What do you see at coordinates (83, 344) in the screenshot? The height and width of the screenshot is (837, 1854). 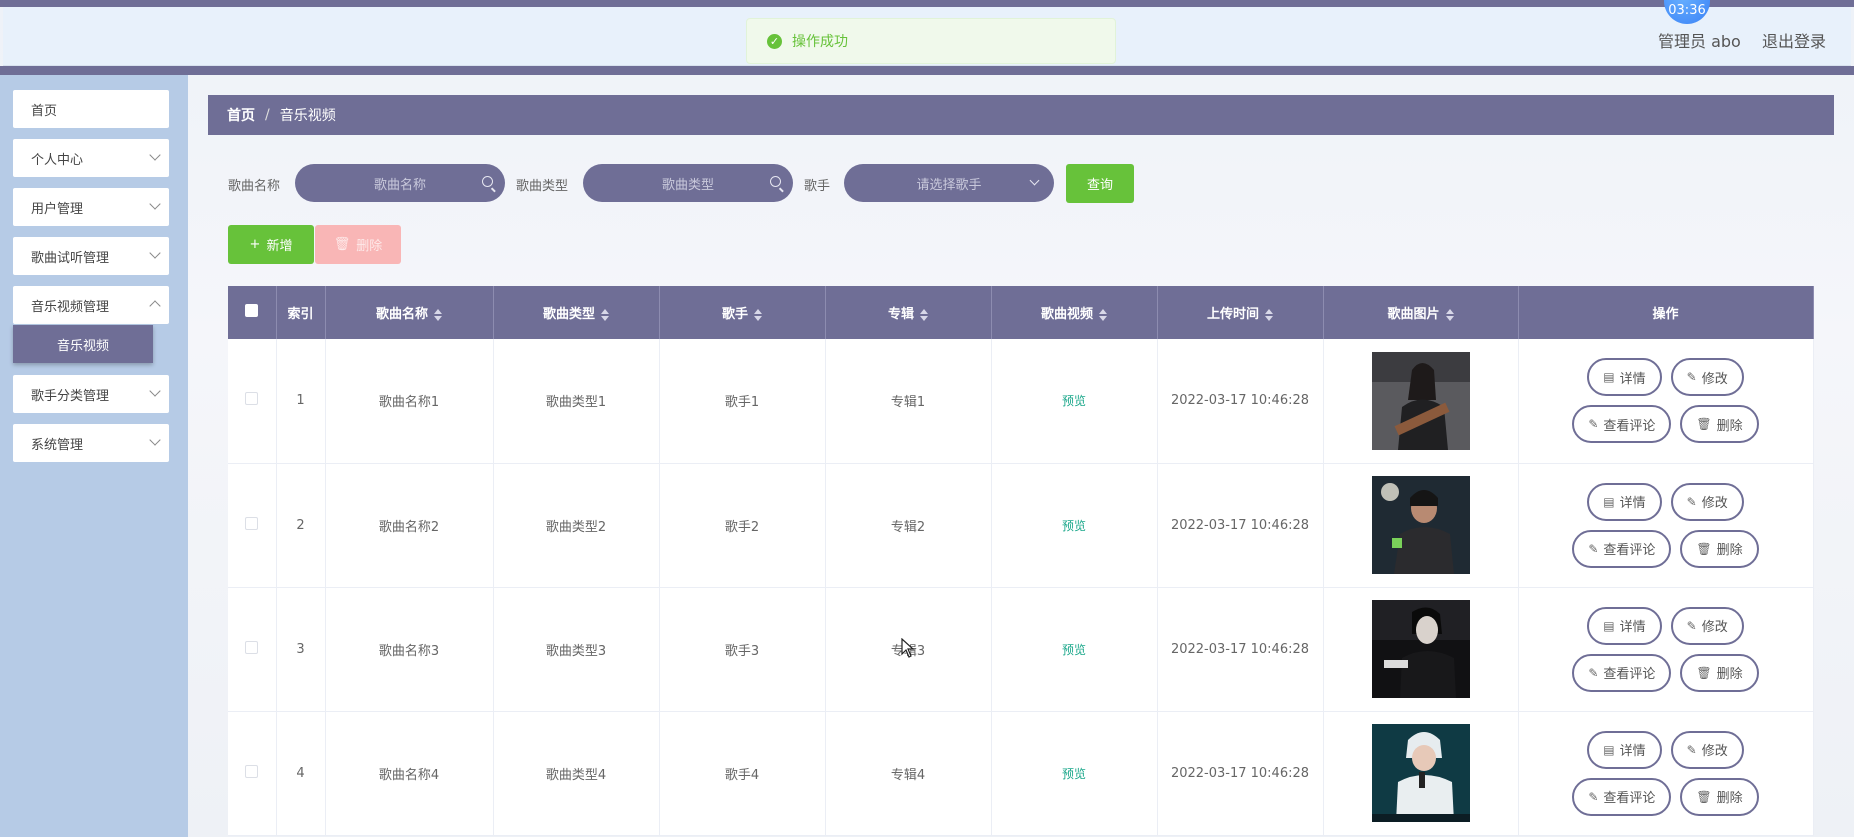 I see `sidebar-subitem-music-video: 音乐视频` at bounding box center [83, 344].